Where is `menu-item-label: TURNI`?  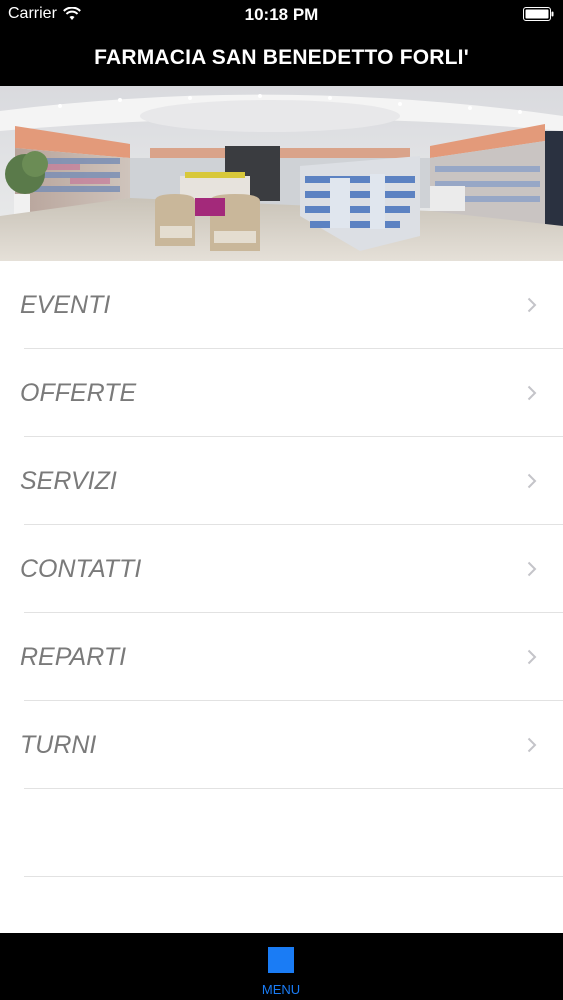 menu-item-label: TURNI is located at coordinates (58, 744).